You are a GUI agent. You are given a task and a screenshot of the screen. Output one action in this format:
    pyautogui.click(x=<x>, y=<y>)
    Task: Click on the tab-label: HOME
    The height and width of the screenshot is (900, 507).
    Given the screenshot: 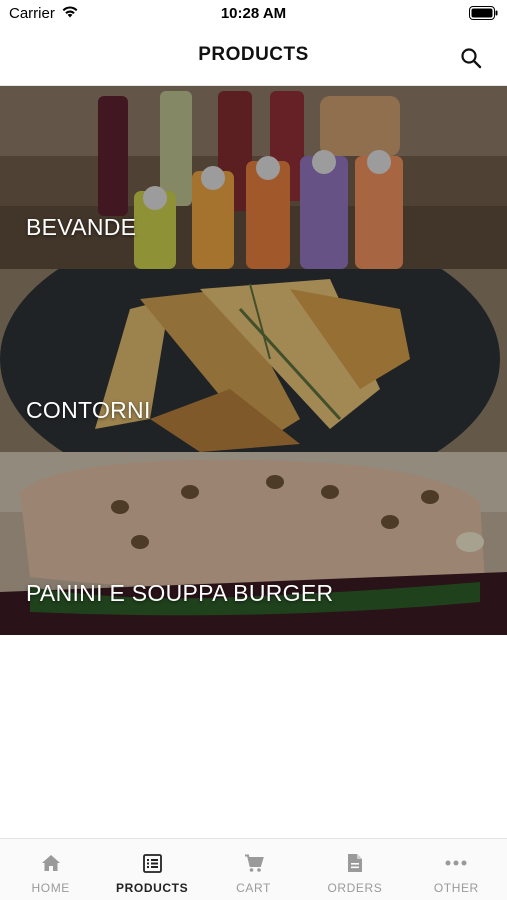 What is the action you would take?
    pyautogui.click(x=50, y=888)
    